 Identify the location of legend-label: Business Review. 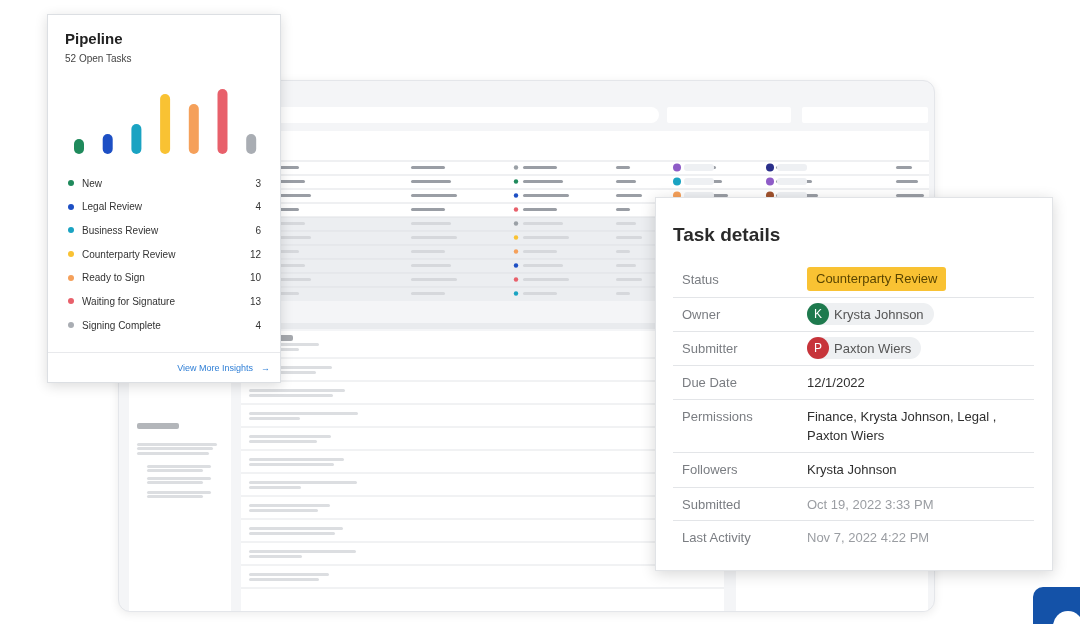
(121, 230).